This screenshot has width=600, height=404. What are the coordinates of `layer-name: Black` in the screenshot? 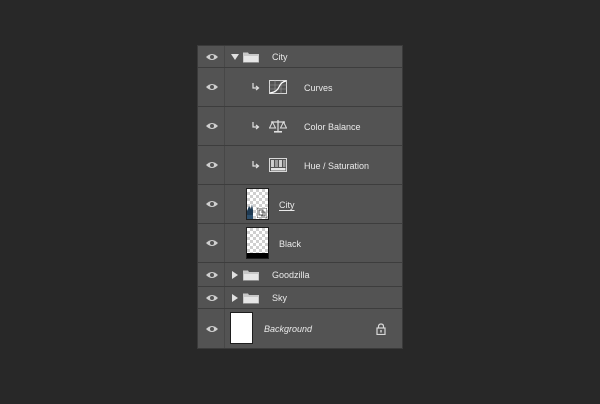 It's located at (290, 244).